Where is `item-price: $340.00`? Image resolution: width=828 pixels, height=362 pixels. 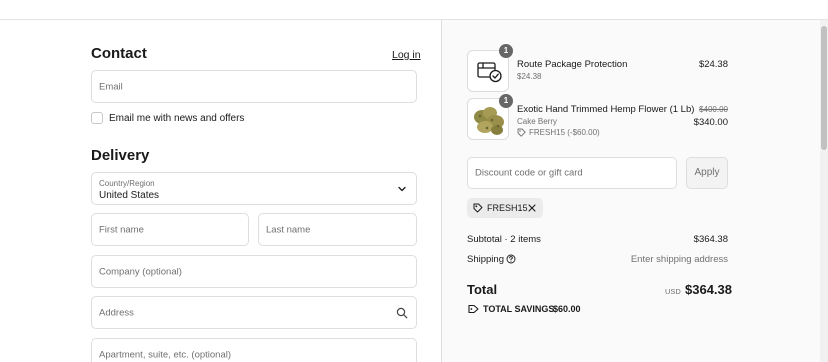 item-price: $340.00 is located at coordinates (710, 122).